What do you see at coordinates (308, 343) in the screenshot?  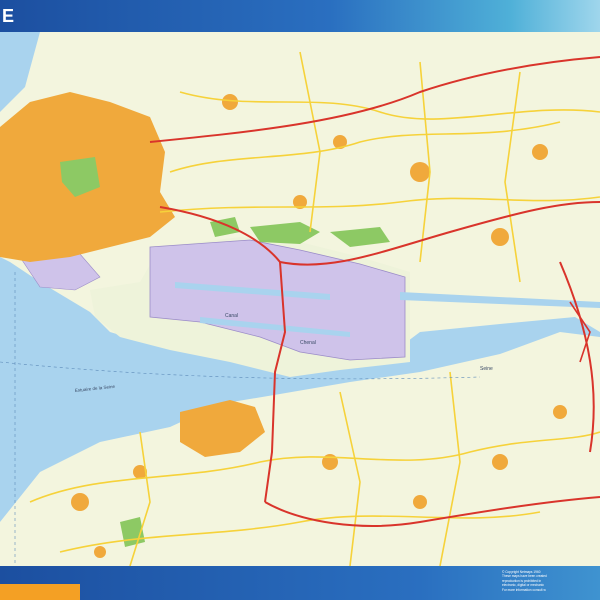 I see `channel-label: Chenal` at bounding box center [308, 343].